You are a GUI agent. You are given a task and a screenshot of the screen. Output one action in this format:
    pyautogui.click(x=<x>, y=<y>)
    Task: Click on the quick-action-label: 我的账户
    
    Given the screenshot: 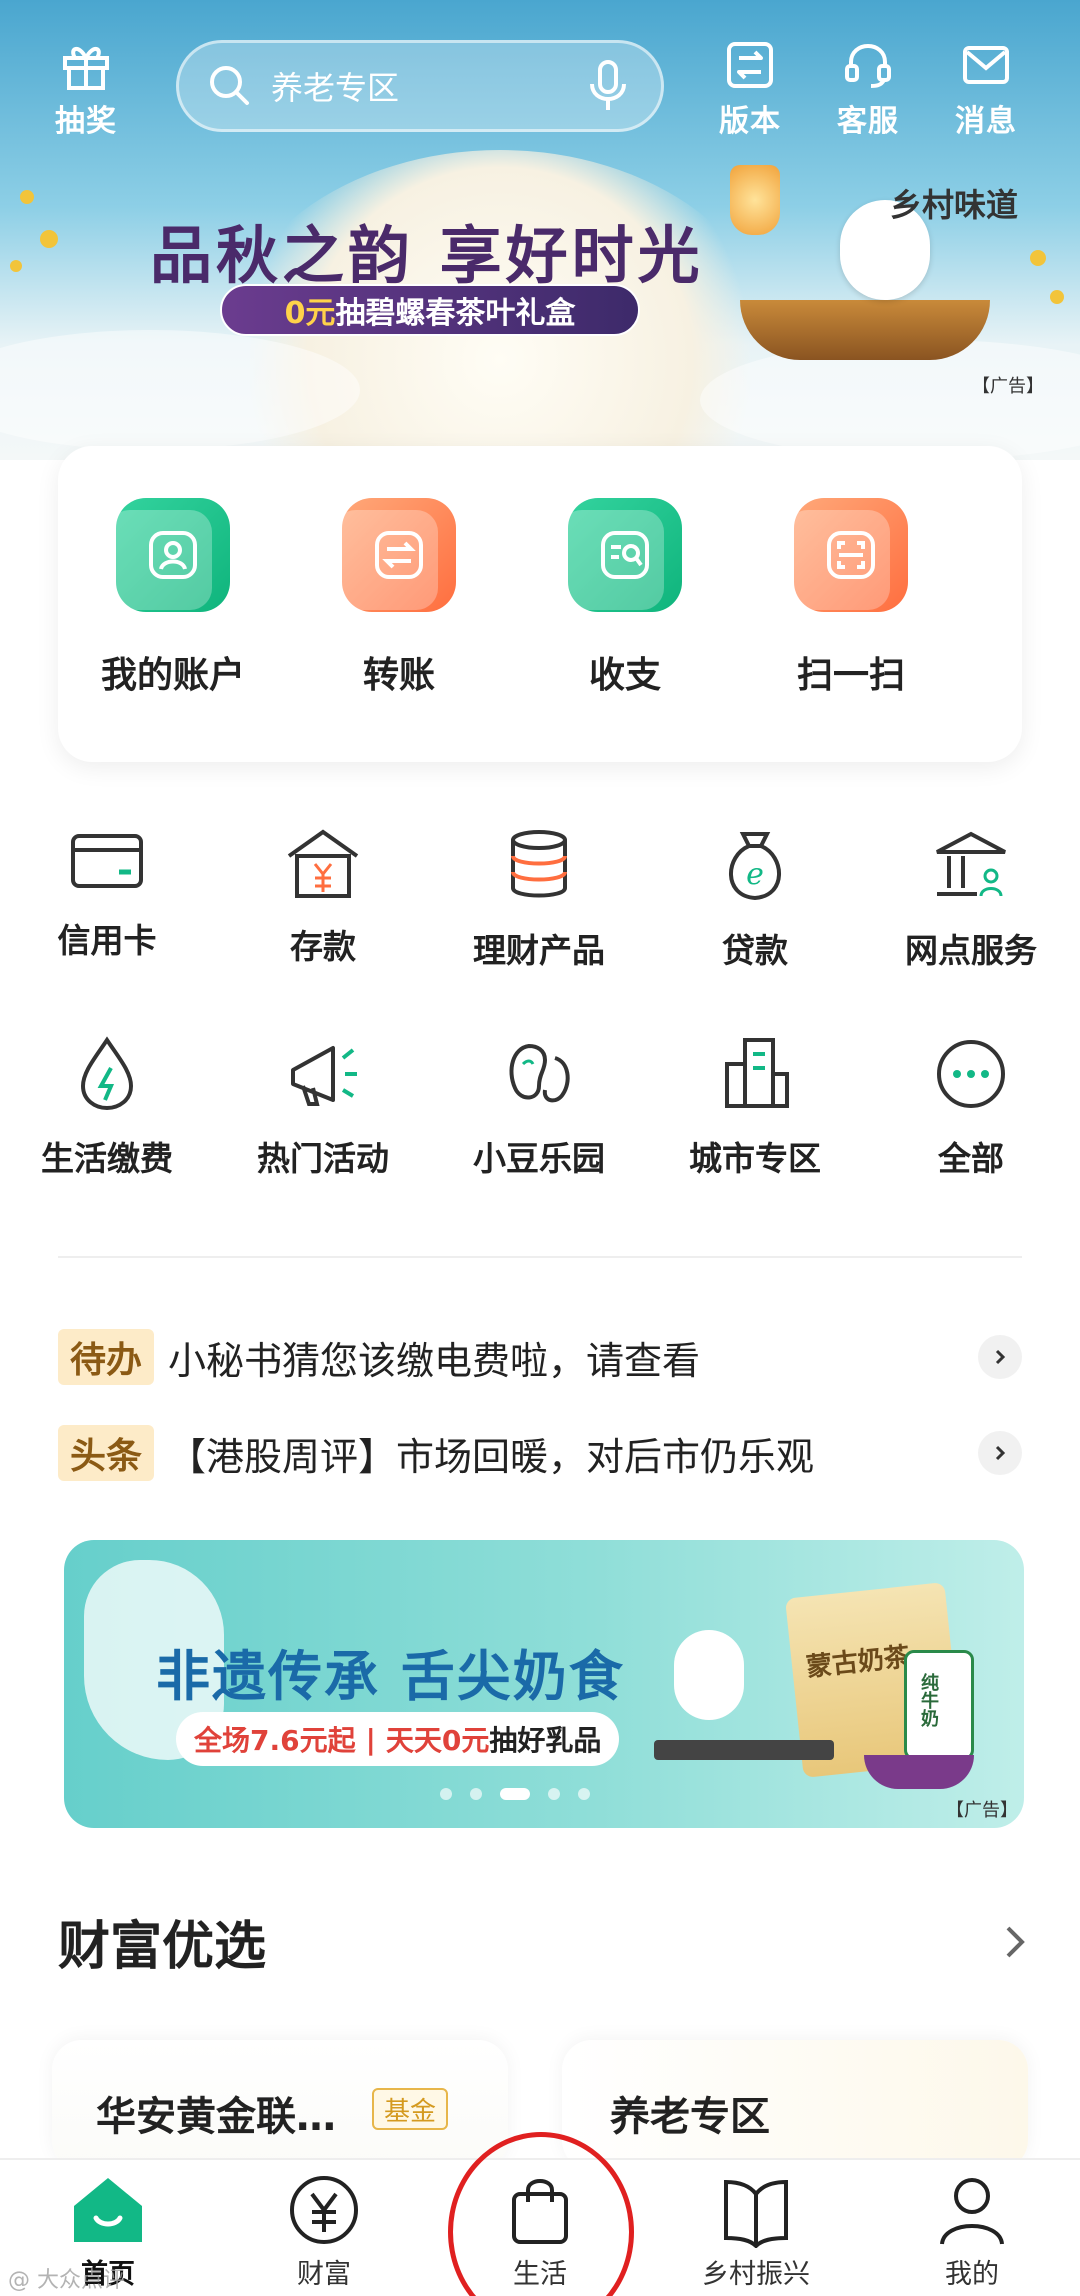 What is the action you would take?
    pyautogui.click(x=172, y=675)
    